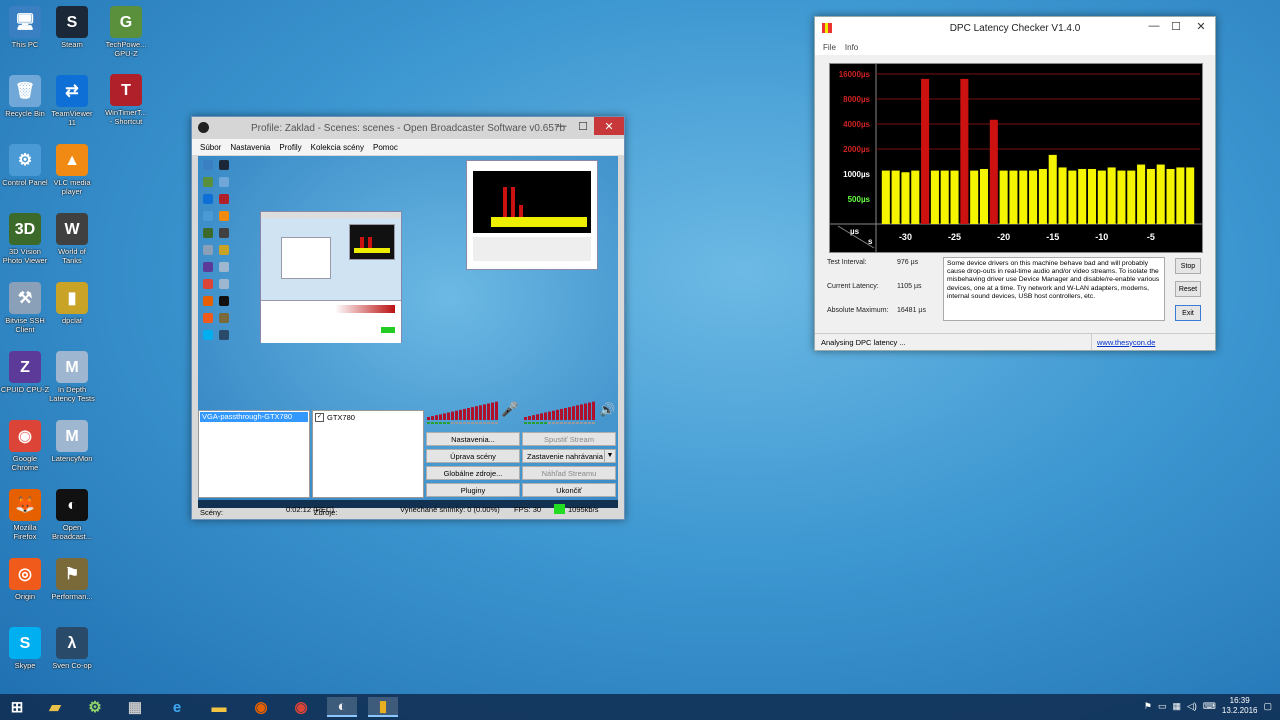 The width and height of the screenshot is (1280, 720). I want to click on clock-date: 13.2.2016, so click(1239, 710).